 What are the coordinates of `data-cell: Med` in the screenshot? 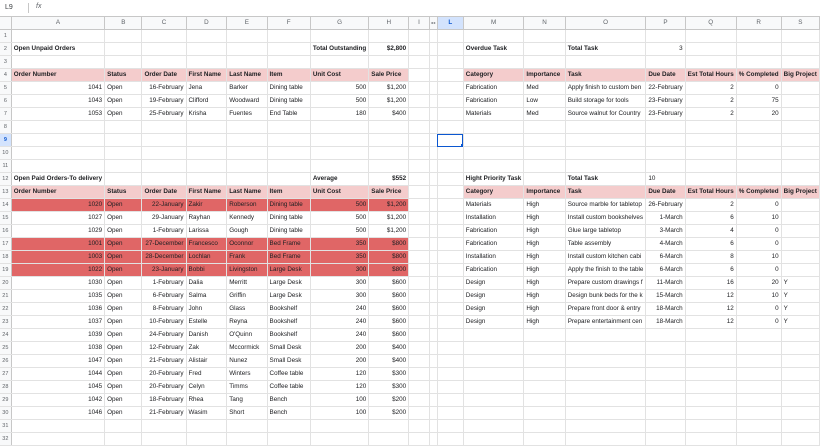 It's located at (544, 88).